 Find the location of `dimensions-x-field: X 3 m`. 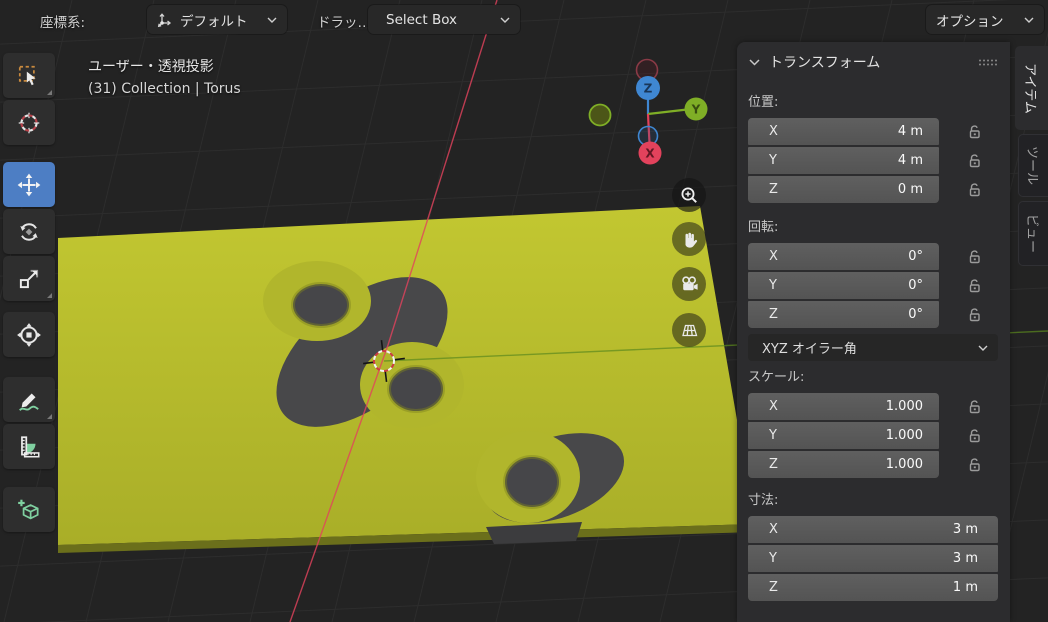

dimensions-x-field: X 3 m is located at coordinates (873, 529).